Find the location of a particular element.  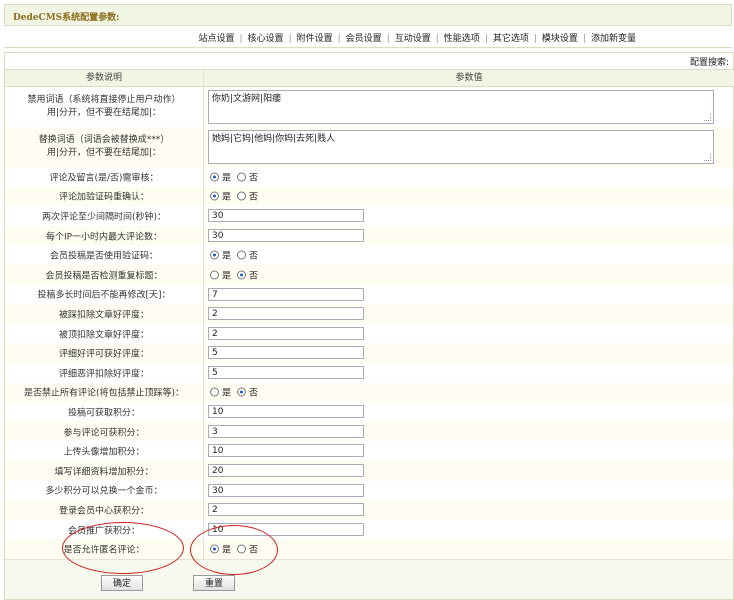

config-label: 会员投稿是否使用验证码： is located at coordinates (103, 256).